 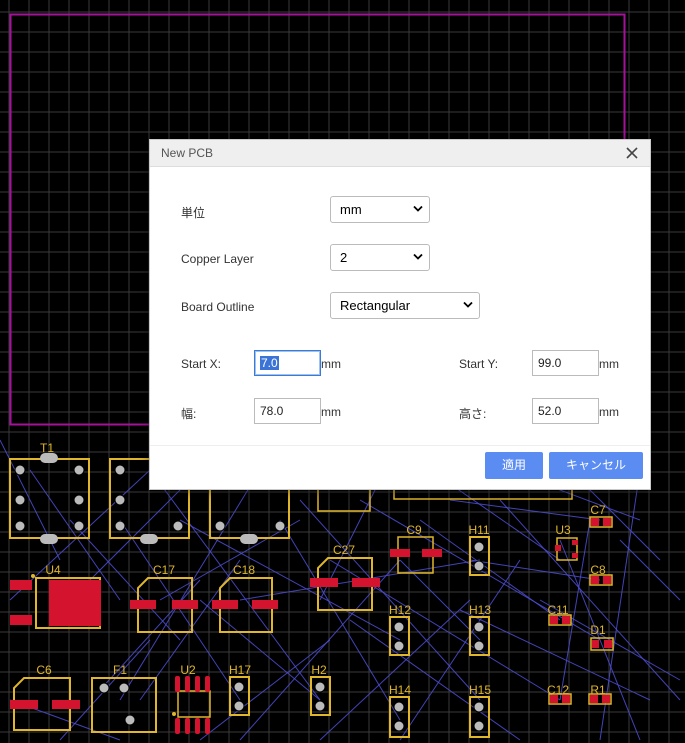 I want to click on unit-label: 単位, so click(x=193, y=213).